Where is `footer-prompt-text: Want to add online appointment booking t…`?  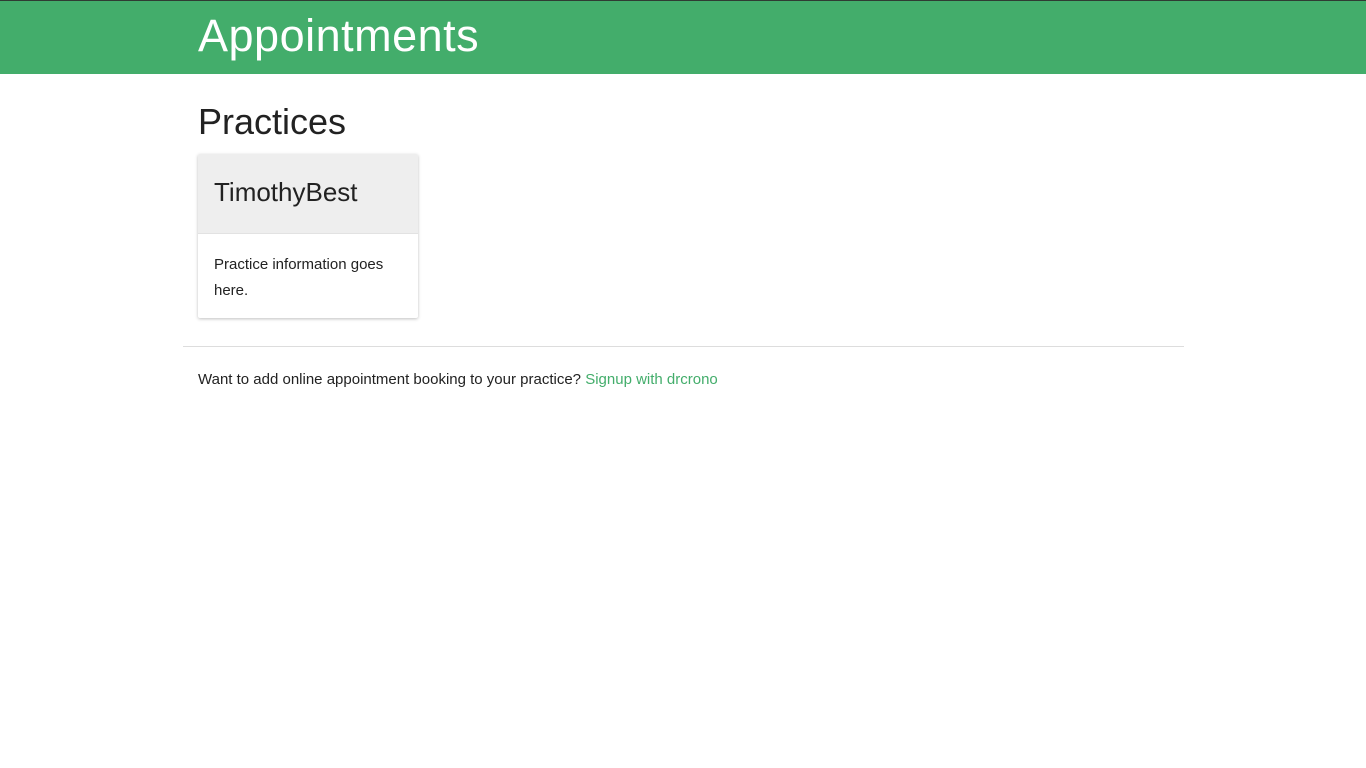 footer-prompt-text: Want to add online appointment booking t… is located at coordinates (390, 379).